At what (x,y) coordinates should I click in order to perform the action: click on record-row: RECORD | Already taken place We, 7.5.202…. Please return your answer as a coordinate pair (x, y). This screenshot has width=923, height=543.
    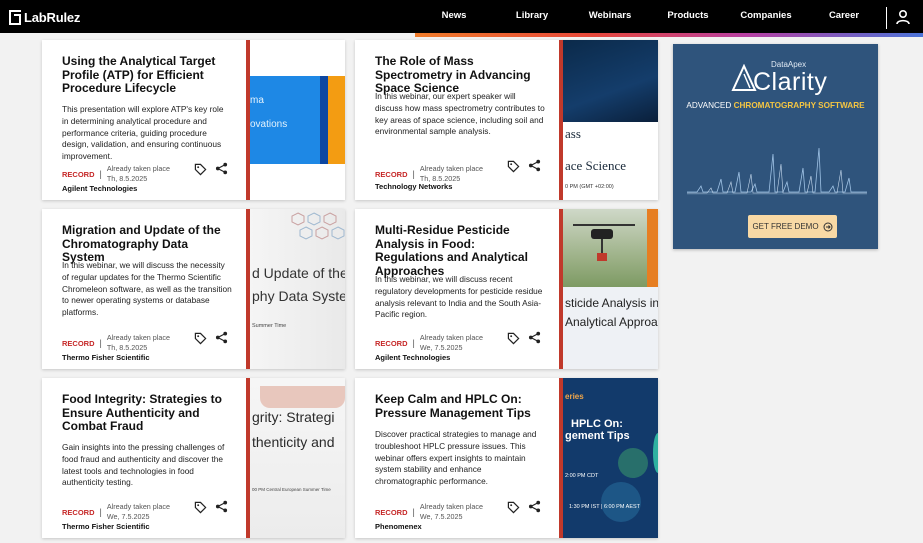
    Looking at the image, I should click on (116, 512).